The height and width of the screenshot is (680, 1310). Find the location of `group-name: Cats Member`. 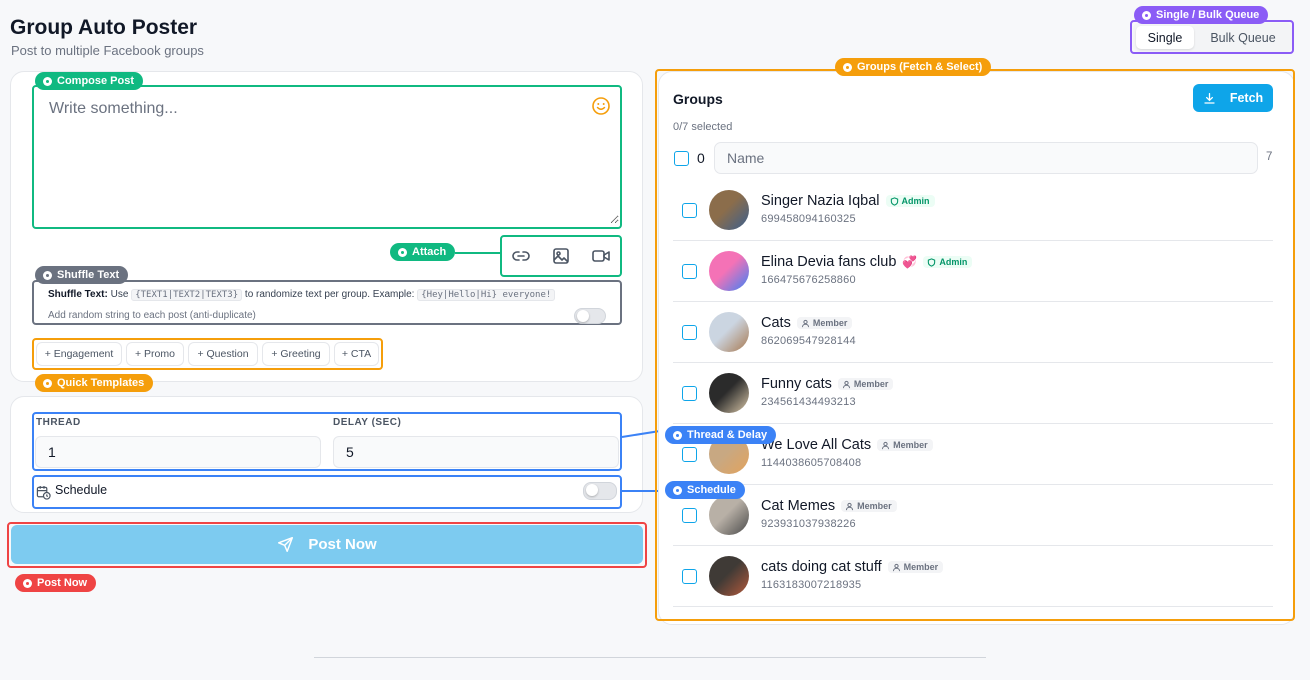

group-name: Cats Member is located at coordinates (807, 323).